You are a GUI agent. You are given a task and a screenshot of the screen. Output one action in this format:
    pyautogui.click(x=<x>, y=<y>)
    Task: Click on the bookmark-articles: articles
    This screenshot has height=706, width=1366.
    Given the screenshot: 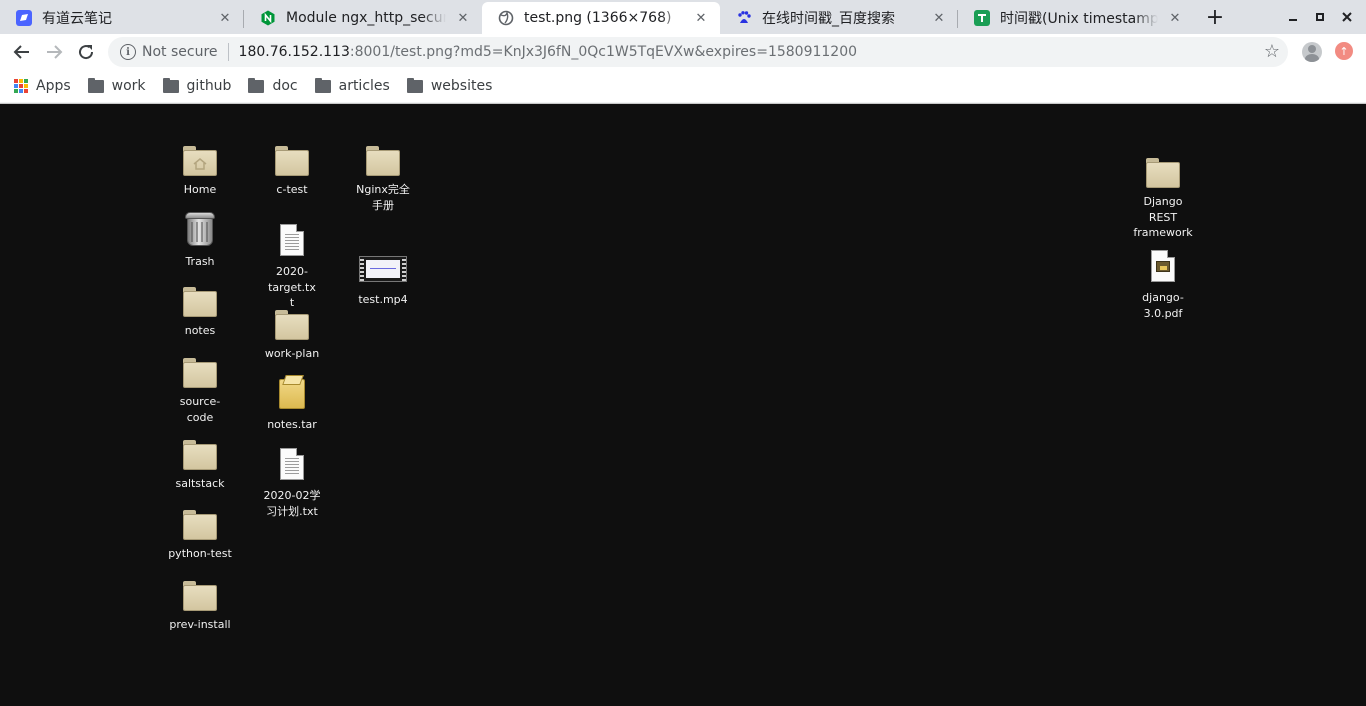 What is the action you would take?
    pyautogui.click(x=352, y=85)
    